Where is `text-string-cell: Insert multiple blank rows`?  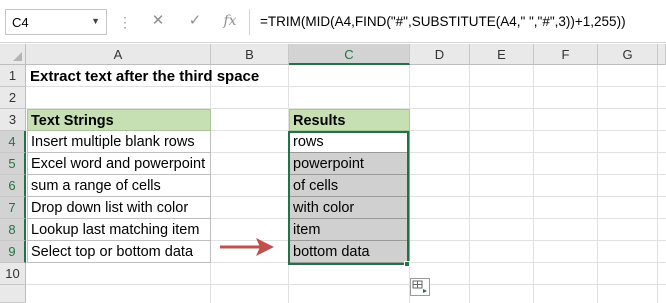 text-string-cell: Insert multiple blank rows is located at coordinates (119, 142).